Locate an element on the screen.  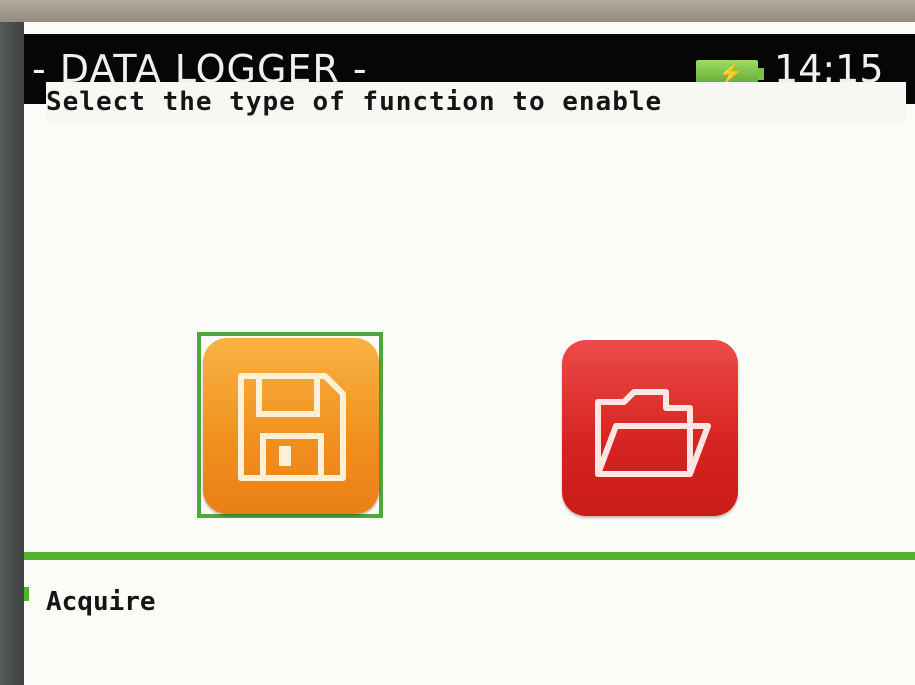
open-function-button is located at coordinates (650, 428).